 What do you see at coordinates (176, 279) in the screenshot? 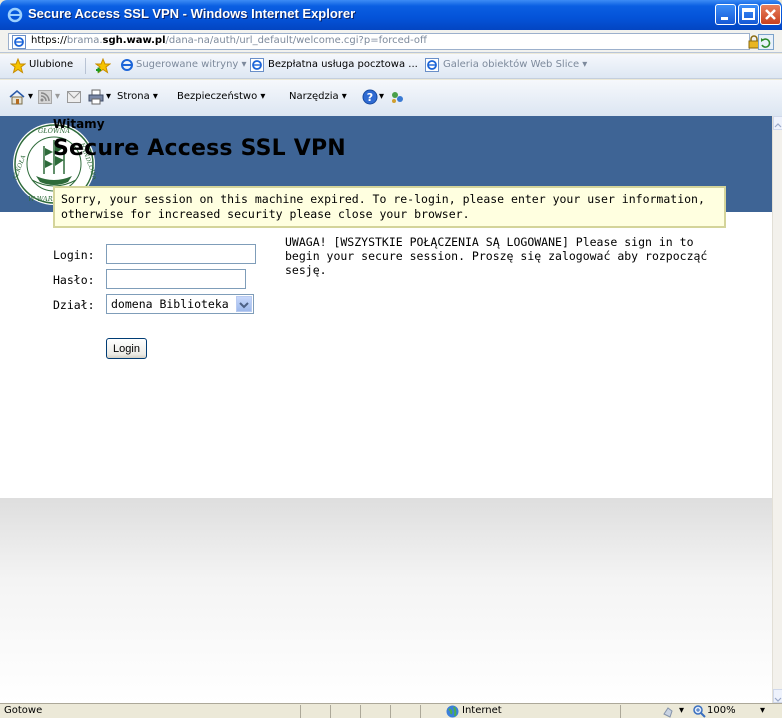
I see `password-input` at bounding box center [176, 279].